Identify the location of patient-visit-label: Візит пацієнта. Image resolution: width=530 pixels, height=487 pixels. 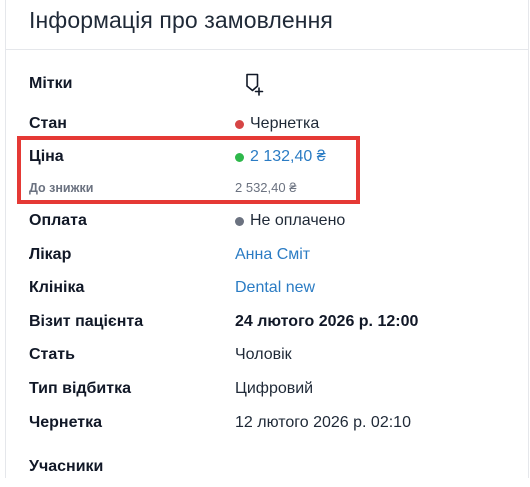
(86, 321).